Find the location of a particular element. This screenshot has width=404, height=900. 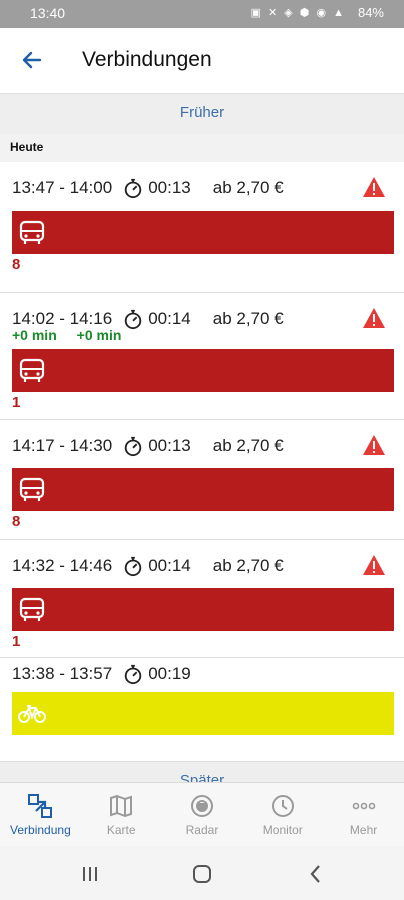

nav-monitor: Monitor is located at coordinates (282, 814).